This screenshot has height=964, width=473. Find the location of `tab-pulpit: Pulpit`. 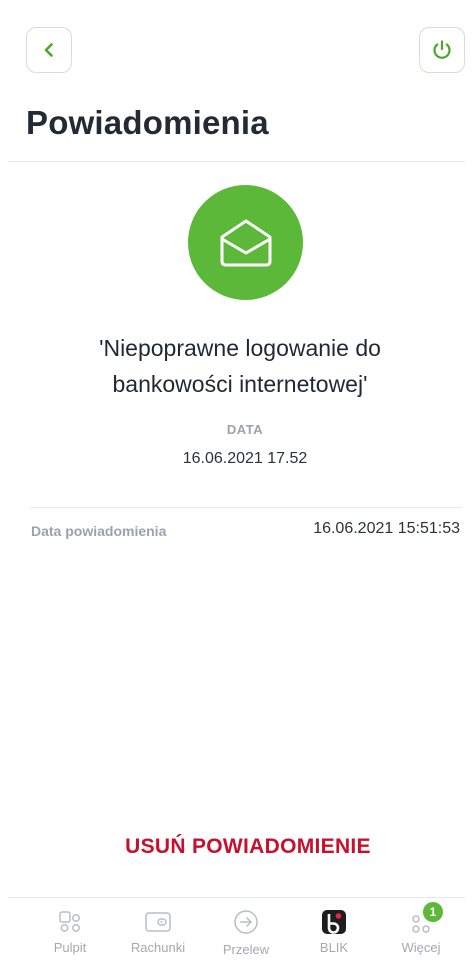

tab-pulpit: Pulpit is located at coordinates (70, 934).